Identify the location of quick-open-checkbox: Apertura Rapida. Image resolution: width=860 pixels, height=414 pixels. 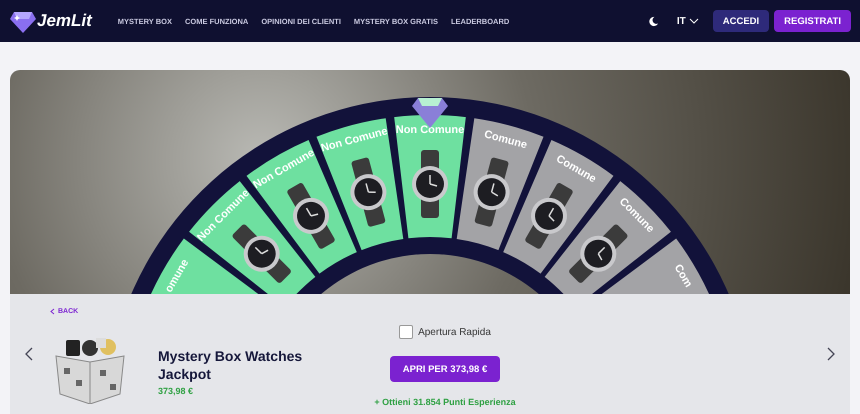
(445, 332).